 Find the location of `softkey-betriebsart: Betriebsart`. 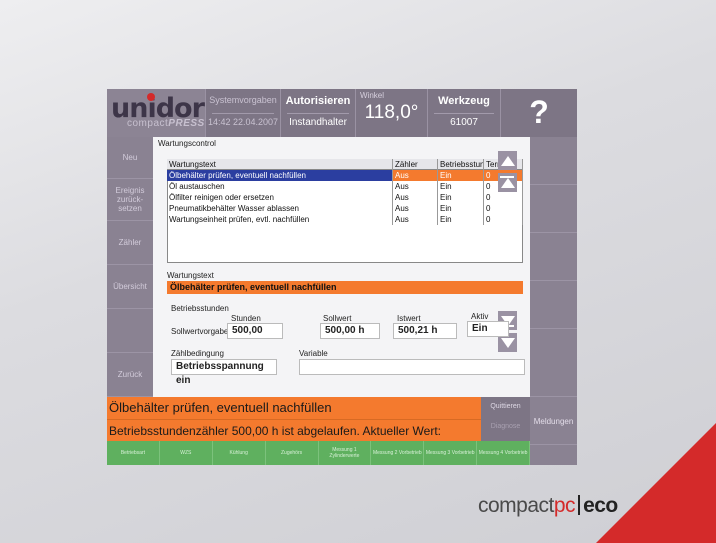

softkey-betriebsart: Betriebsart is located at coordinates (133, 453).